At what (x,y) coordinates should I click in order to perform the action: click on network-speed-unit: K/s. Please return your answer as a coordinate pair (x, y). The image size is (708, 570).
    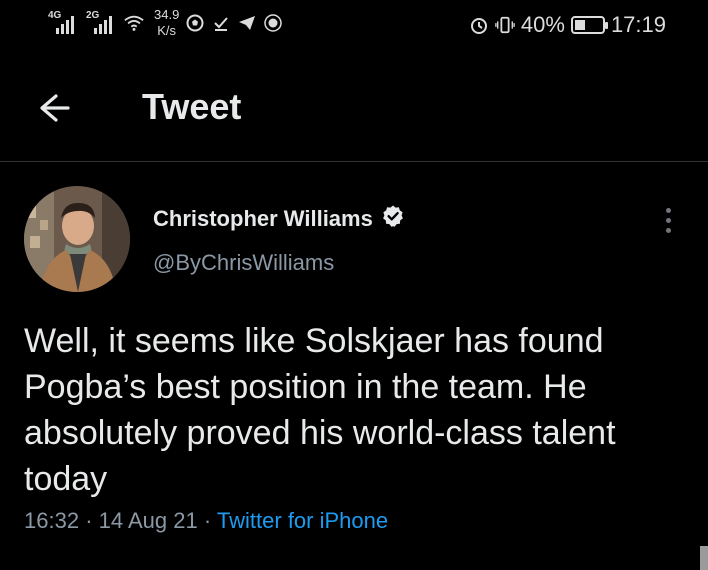
    Looking at the image, I should click on (167, 30).